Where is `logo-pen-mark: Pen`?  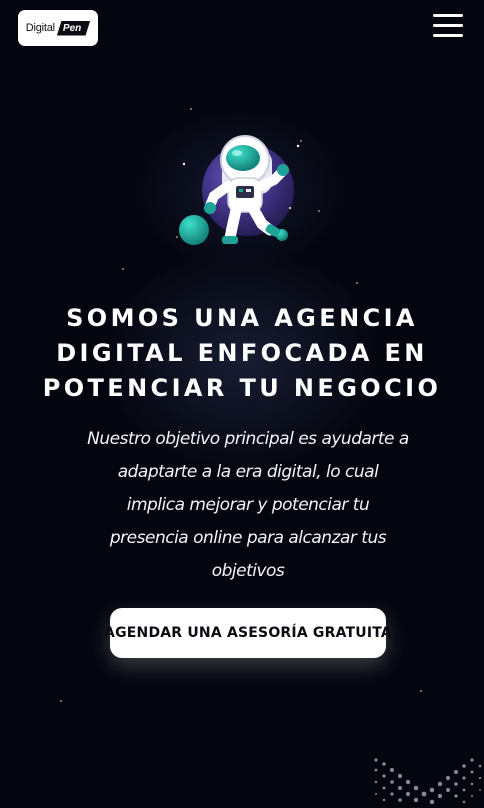
logo-pen-mark: Pen is located at coordinates (73, 28).